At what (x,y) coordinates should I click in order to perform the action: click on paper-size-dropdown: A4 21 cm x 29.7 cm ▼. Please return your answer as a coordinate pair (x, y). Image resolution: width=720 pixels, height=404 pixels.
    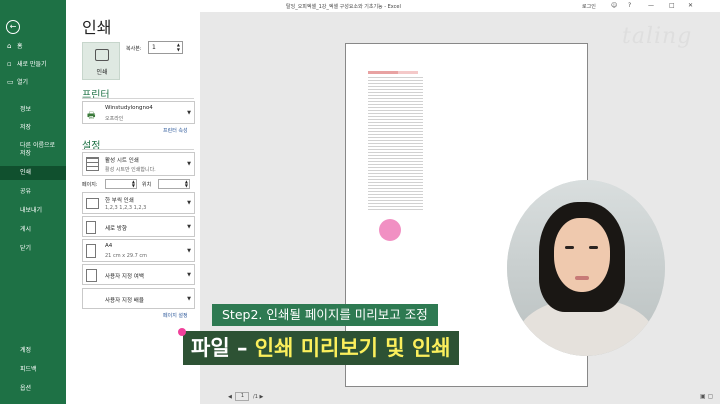
    Looking at the image, I should click on (138, 250).